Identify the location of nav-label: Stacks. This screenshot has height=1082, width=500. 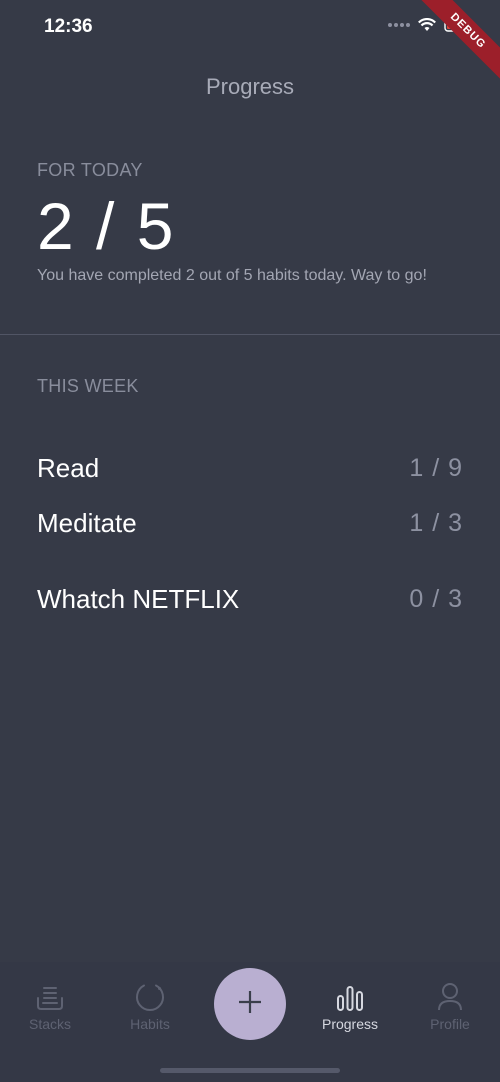
(49, 1024).